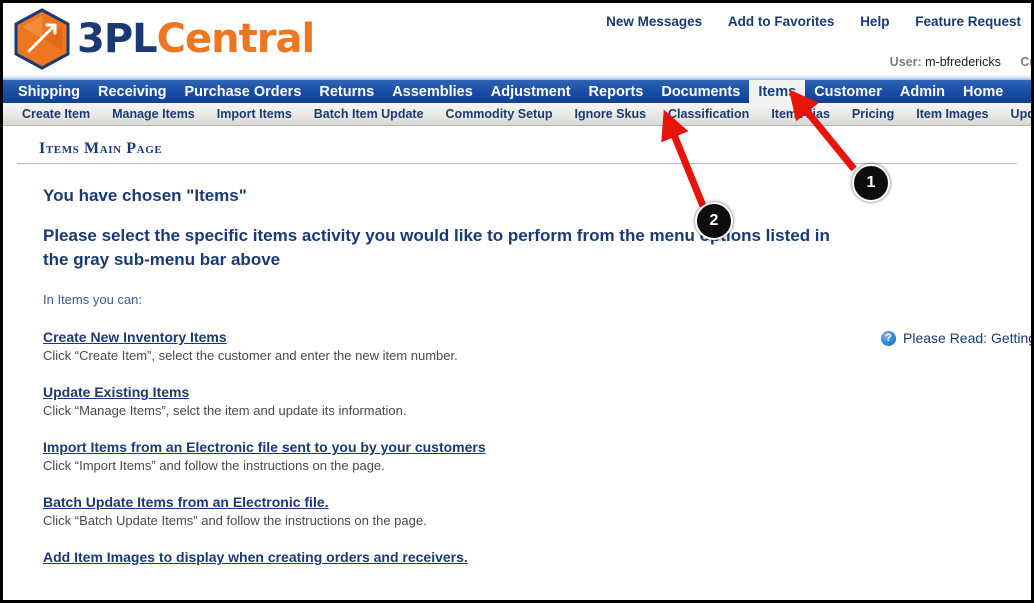  Describe the element at coordinates (517, 152) in the screenshot. I see `page-title-area: Items Main Page` at that location.